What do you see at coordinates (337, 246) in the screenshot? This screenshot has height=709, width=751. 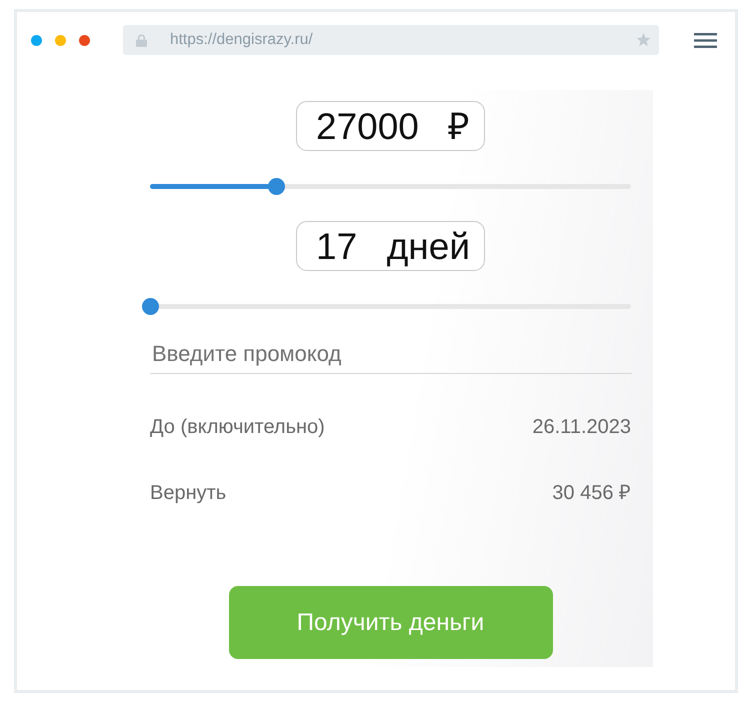 I see `term-value: 17` at bounding box center [337, 246].